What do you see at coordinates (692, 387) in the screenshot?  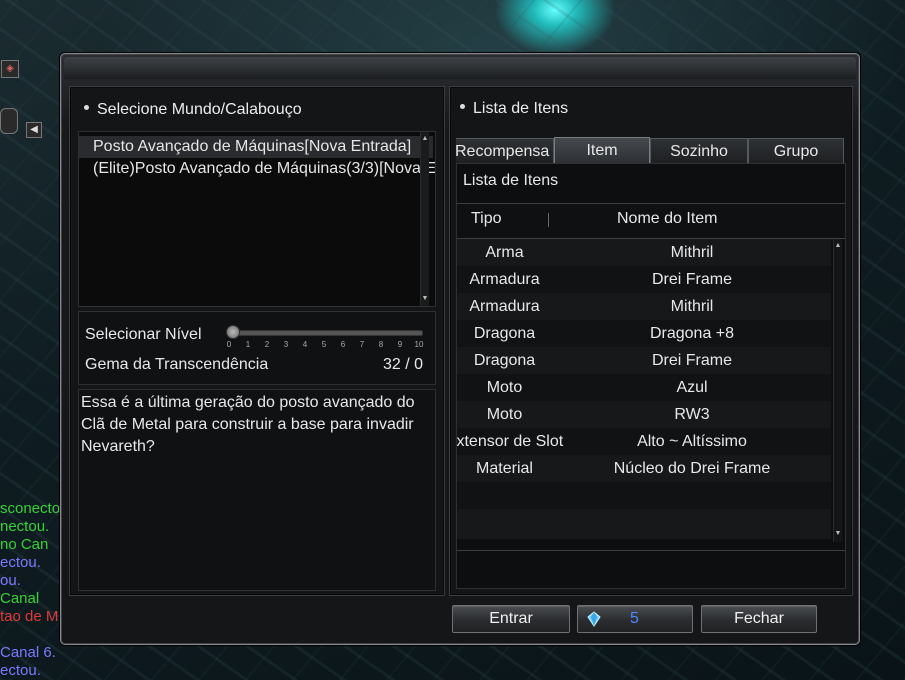 I see `item-name: Azul` at bounding box center [692, 387].